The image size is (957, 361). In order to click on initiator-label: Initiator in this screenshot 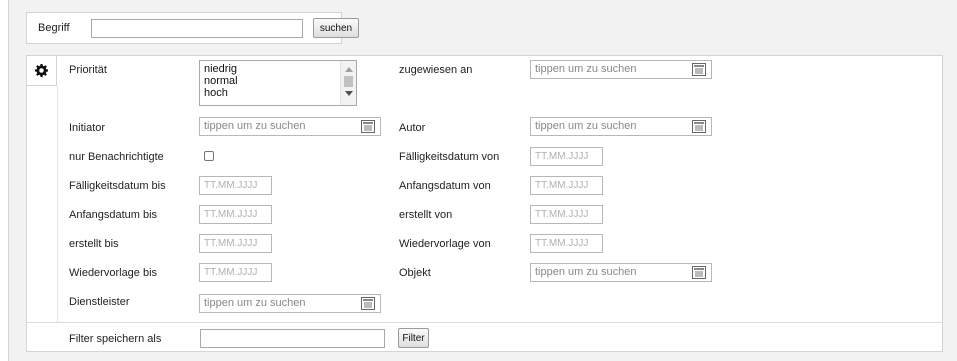, I will do `click(87, 128)`.